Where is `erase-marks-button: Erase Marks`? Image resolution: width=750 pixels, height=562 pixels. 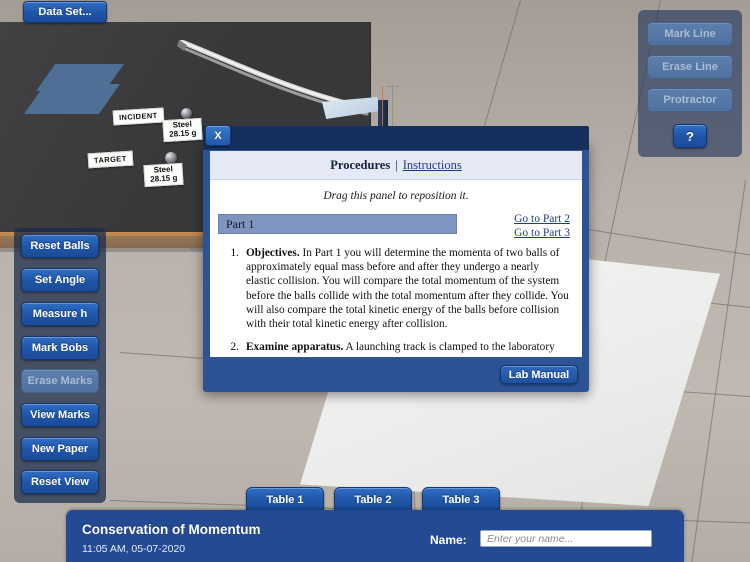
erase-marks-button: Erase Marks is located at coordinates (60, 381).